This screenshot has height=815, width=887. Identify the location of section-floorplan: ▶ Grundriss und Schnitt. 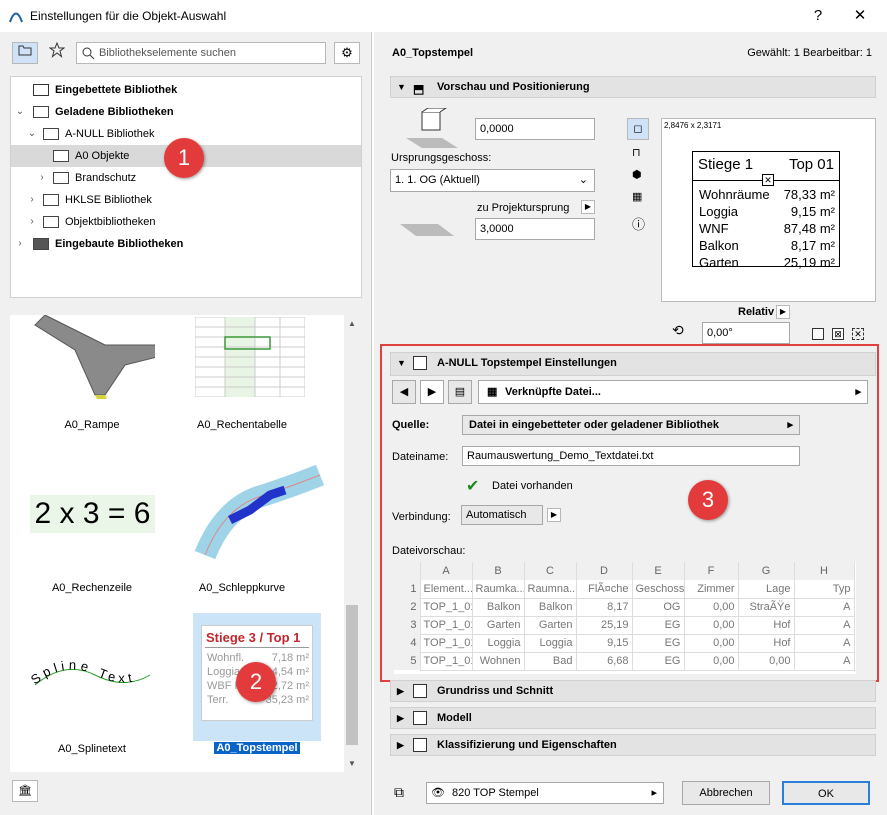
(633, 691).